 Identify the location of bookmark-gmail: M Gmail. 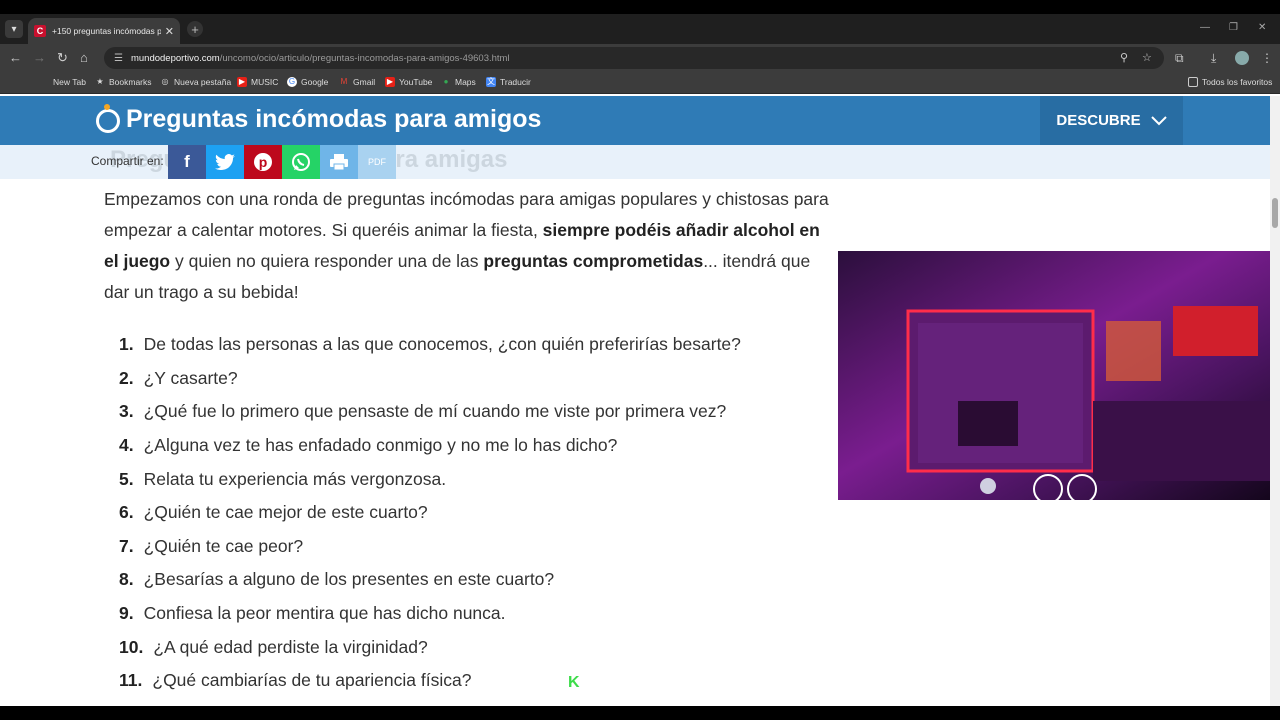
(357, 82).